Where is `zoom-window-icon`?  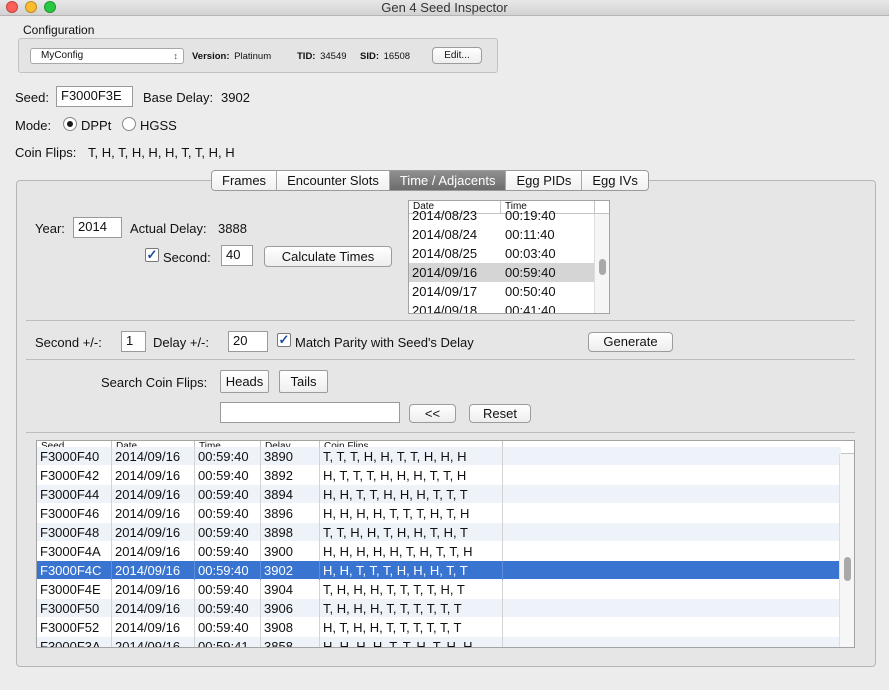 zoom-window-icon is located at coordinates (50, 7).